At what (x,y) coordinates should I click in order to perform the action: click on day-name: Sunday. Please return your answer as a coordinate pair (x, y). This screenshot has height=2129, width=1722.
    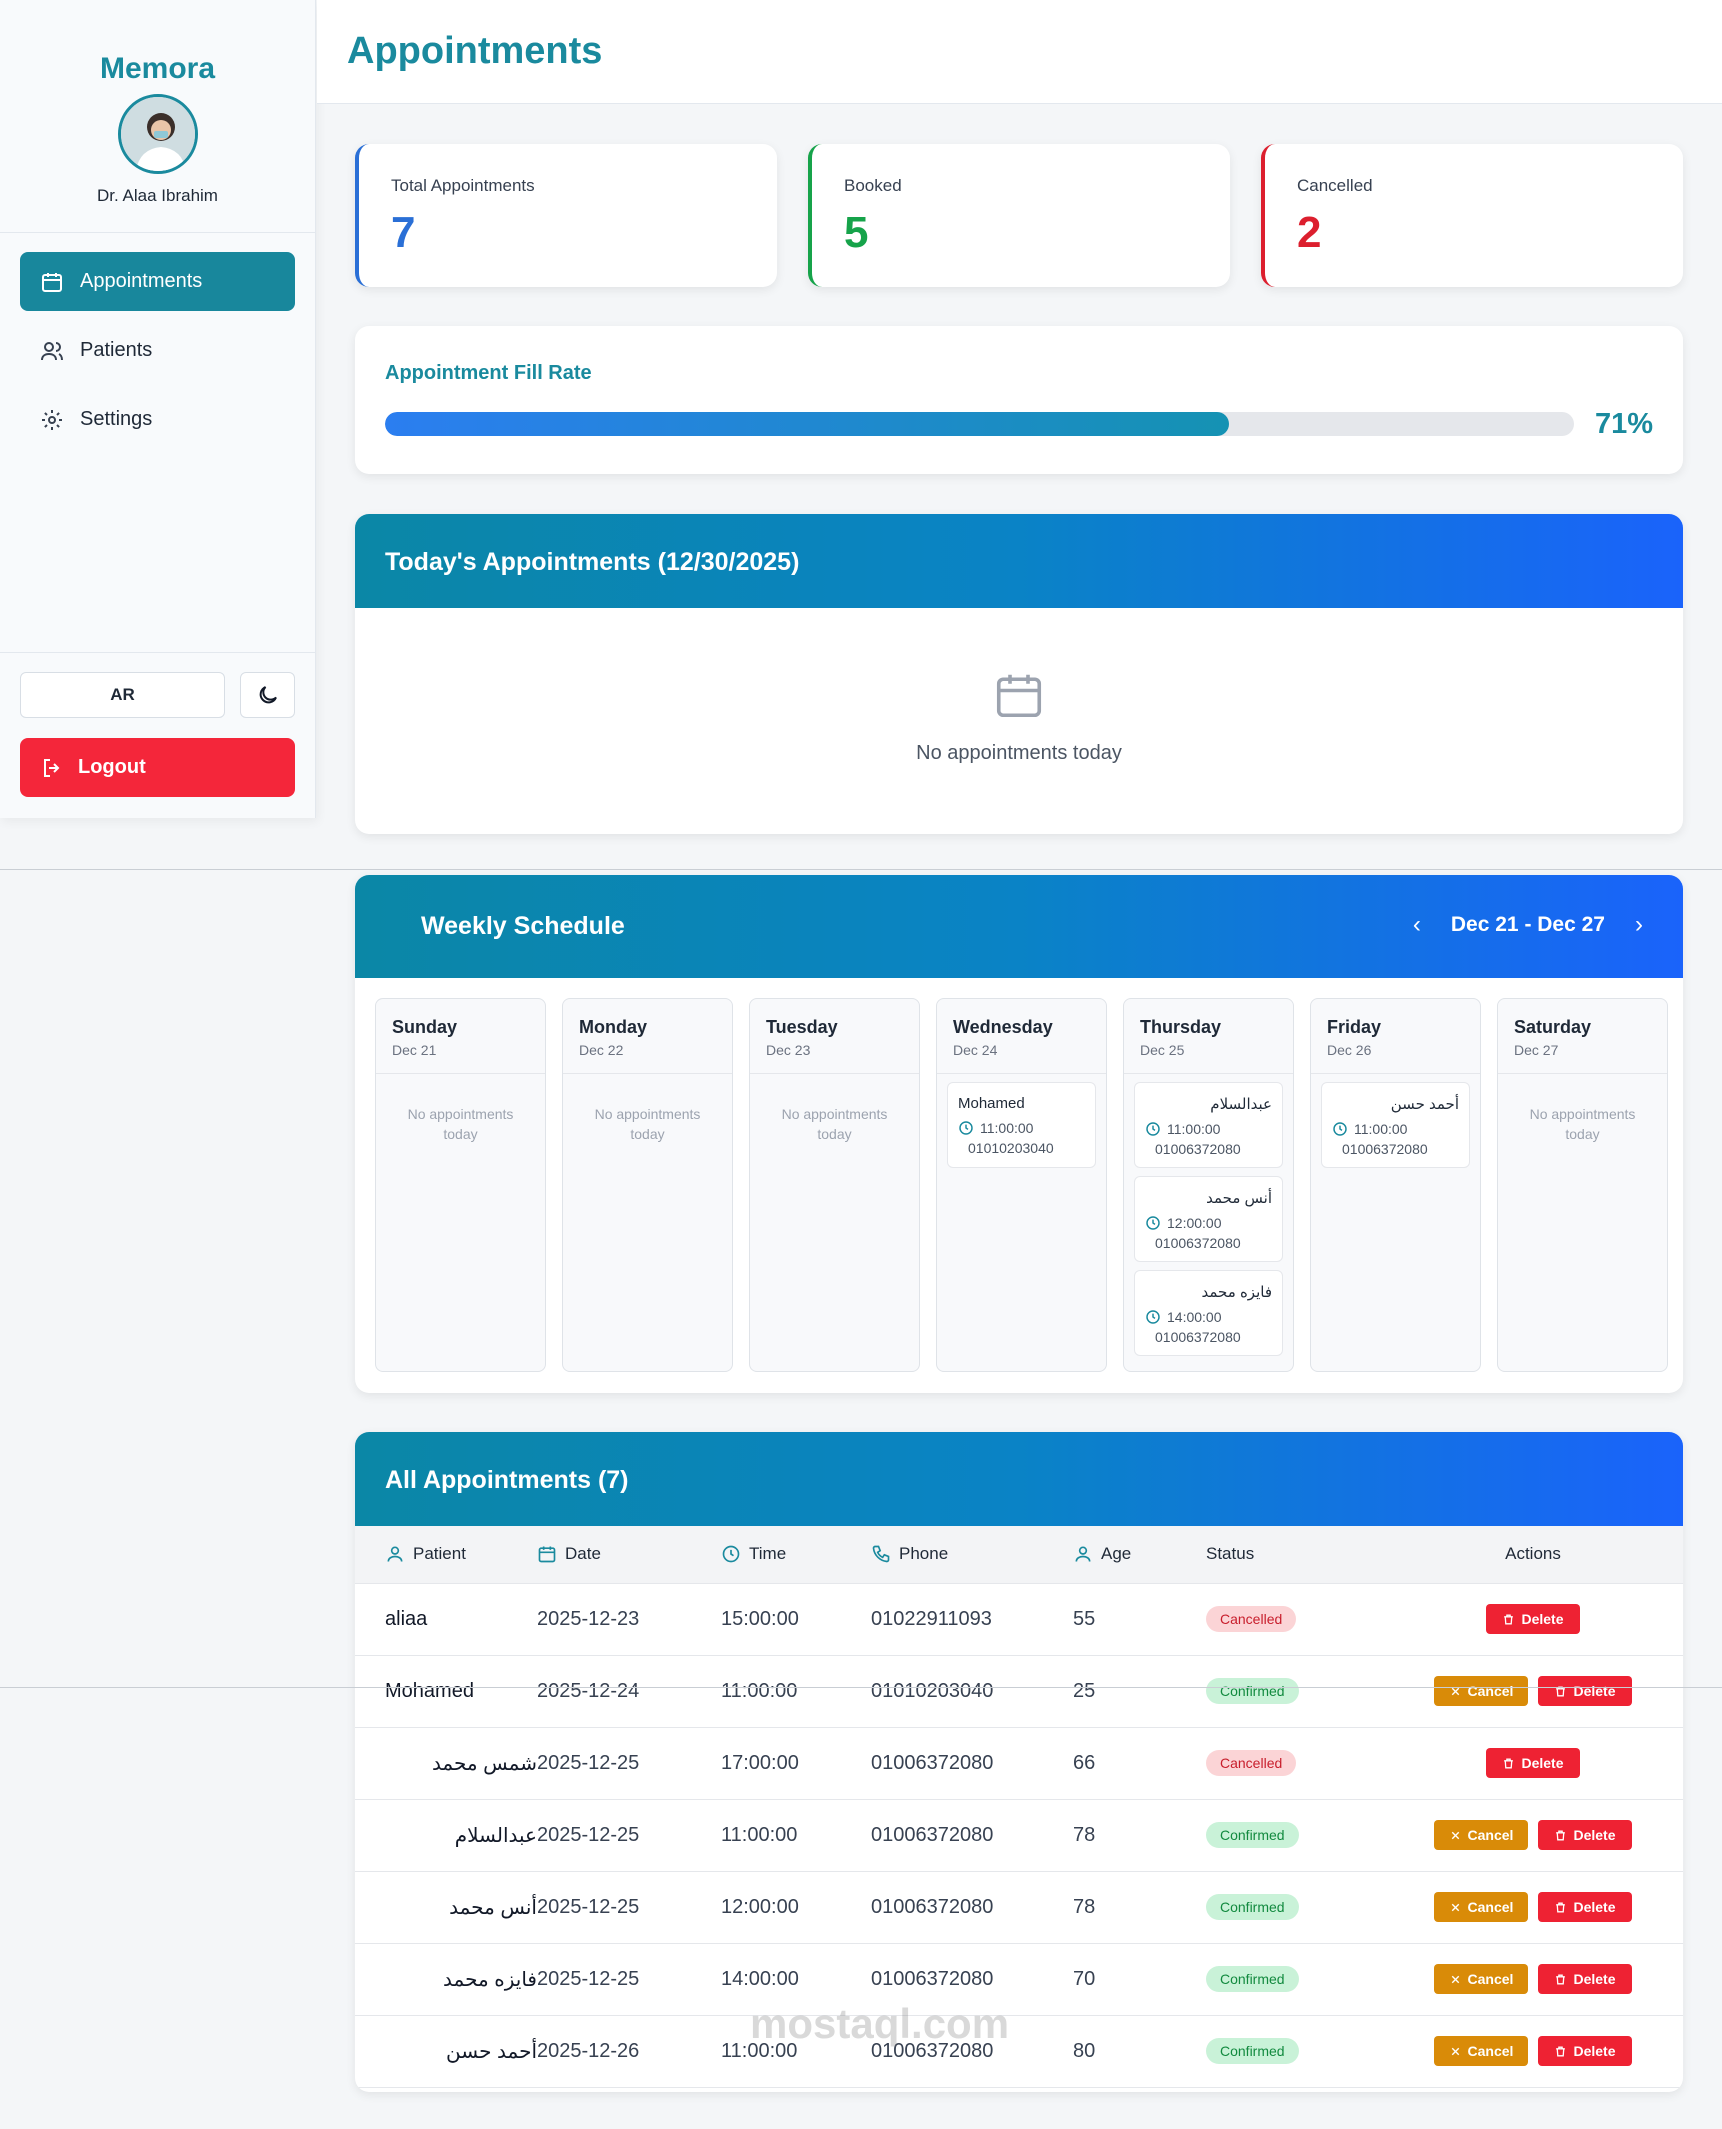
    Looking at the image, I should click on (425, 1027).